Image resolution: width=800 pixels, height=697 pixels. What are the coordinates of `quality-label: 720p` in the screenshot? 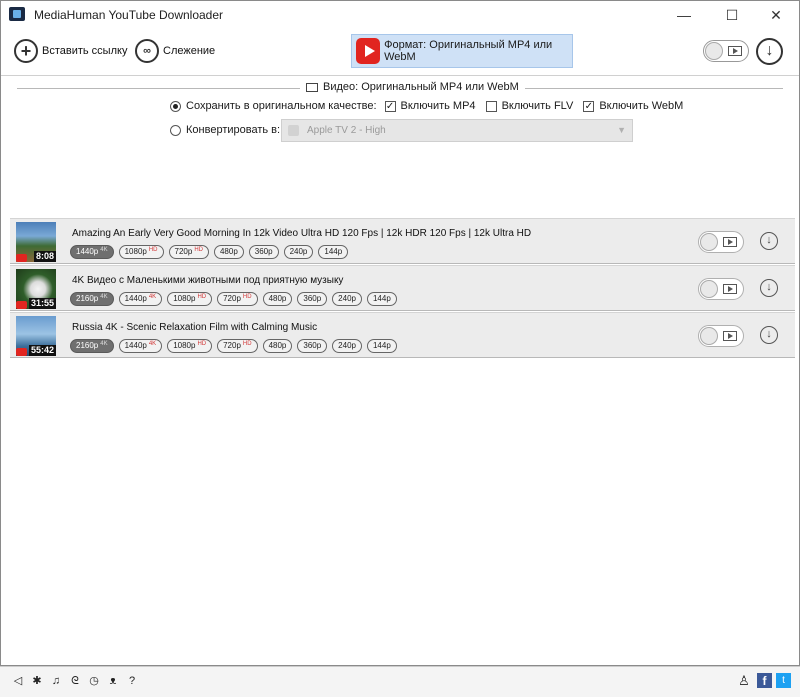 It's located at (183, 251).